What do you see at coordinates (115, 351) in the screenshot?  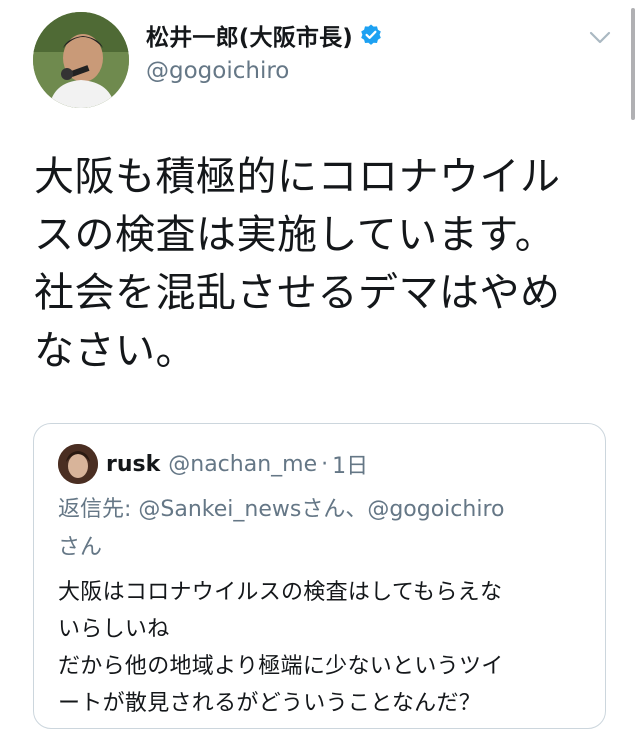 I see `tweet-text-line: なさい。` at bounding box center [115, 351].